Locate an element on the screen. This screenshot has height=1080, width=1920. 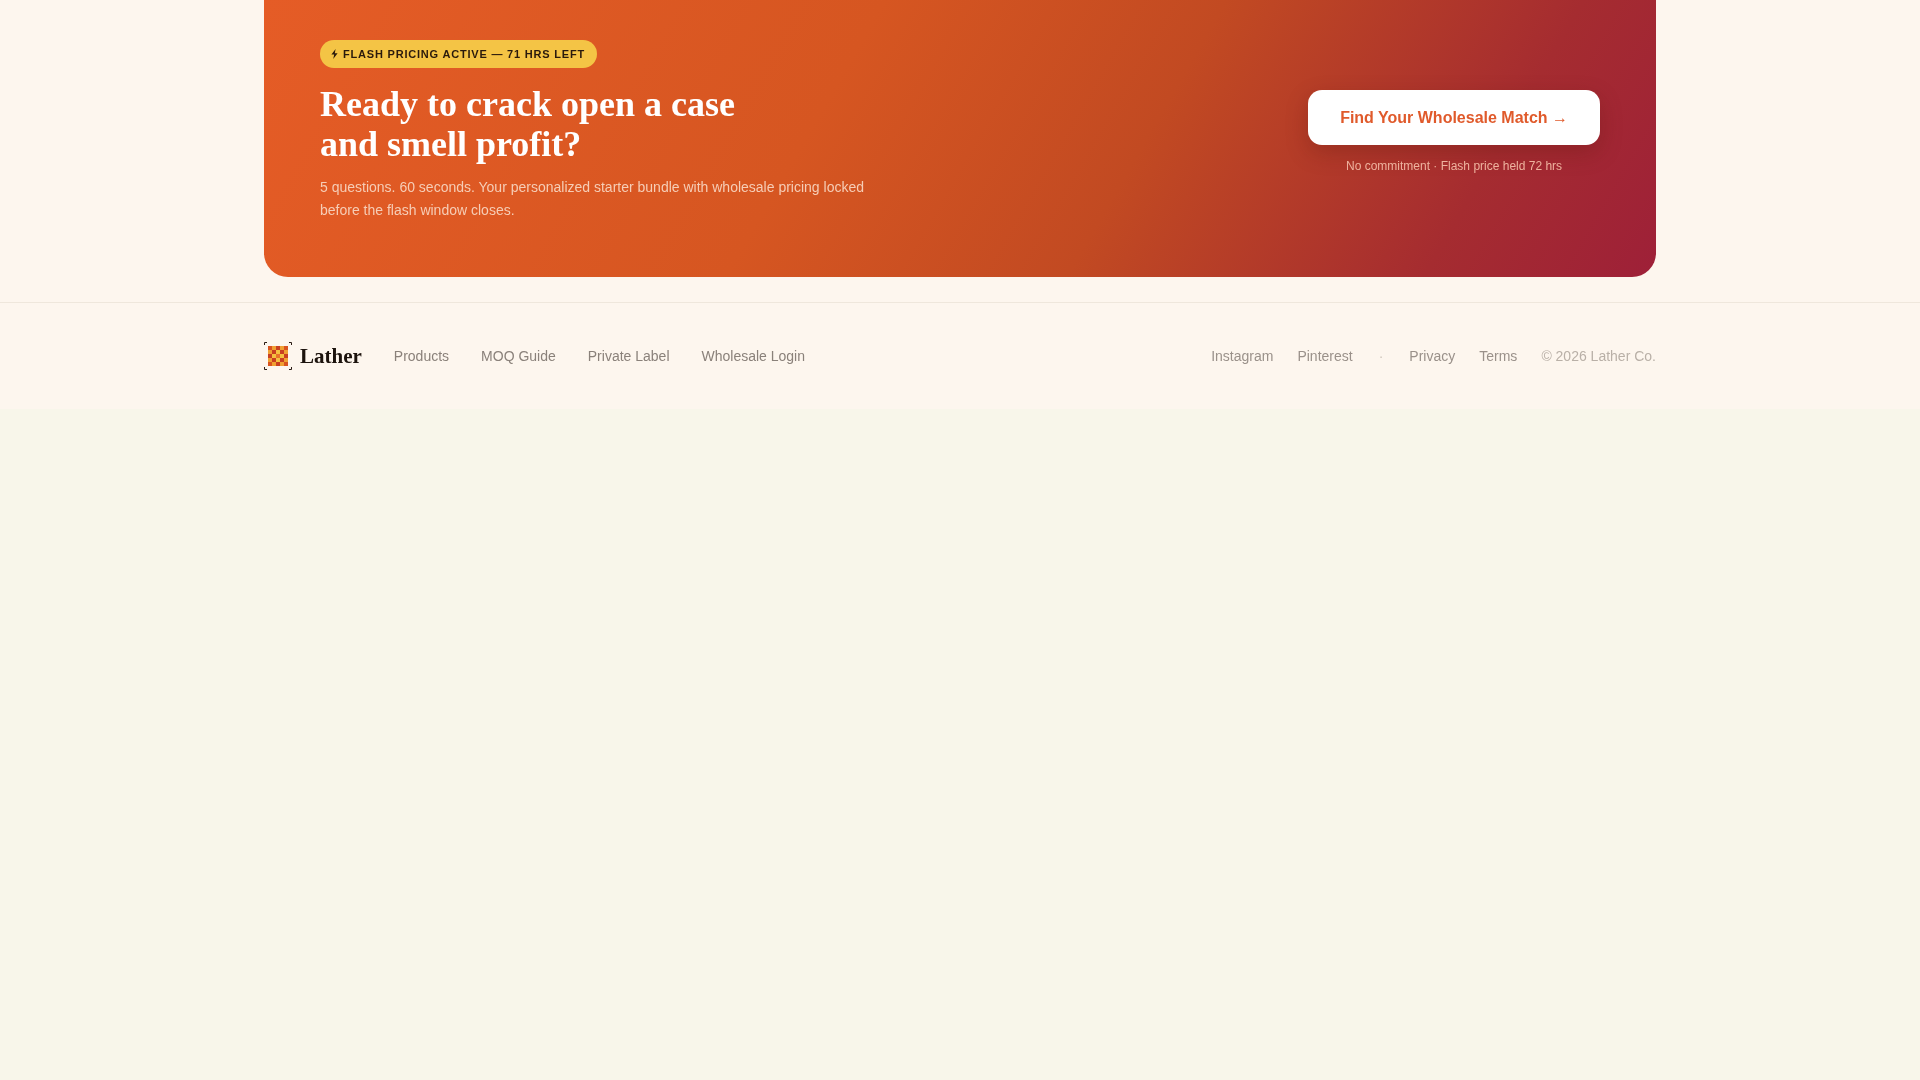
legal-link: Terms is located at coordinates (1498, 356).